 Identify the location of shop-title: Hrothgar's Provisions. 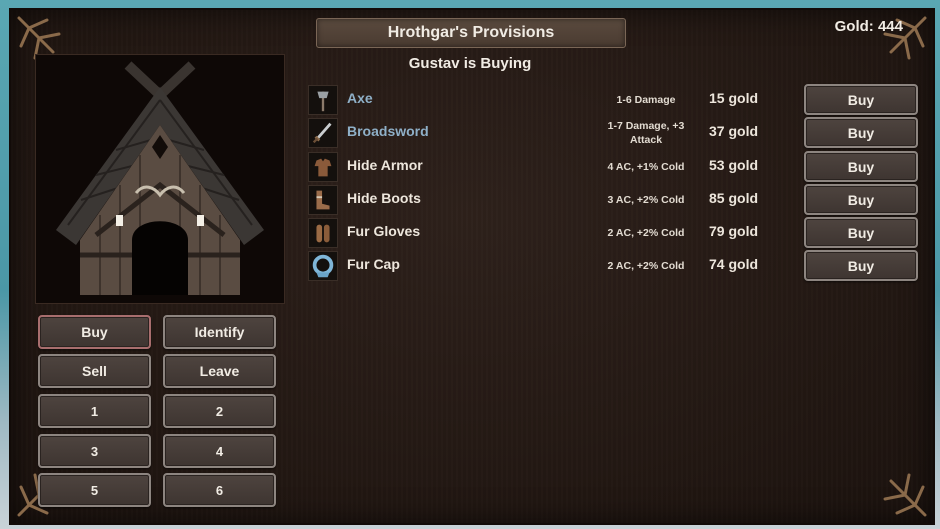
(471, 33).